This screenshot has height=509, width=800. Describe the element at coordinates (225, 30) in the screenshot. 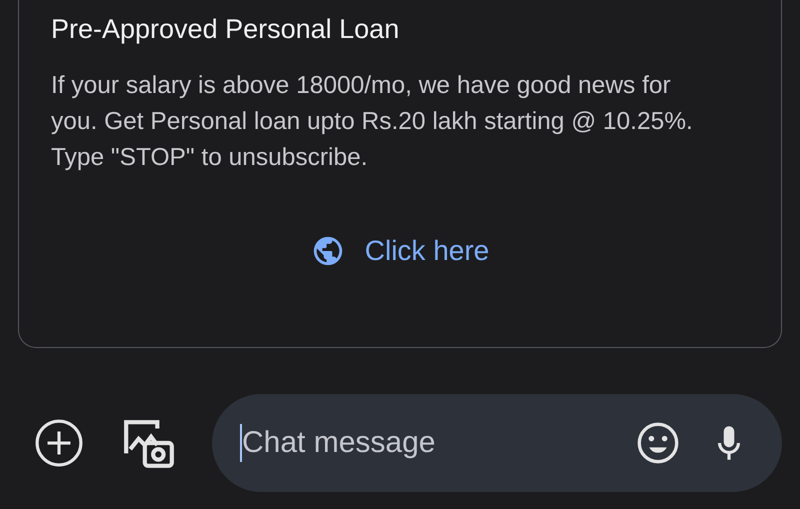

I see `card-title: Pre-Approved Personal Loan` at that location.